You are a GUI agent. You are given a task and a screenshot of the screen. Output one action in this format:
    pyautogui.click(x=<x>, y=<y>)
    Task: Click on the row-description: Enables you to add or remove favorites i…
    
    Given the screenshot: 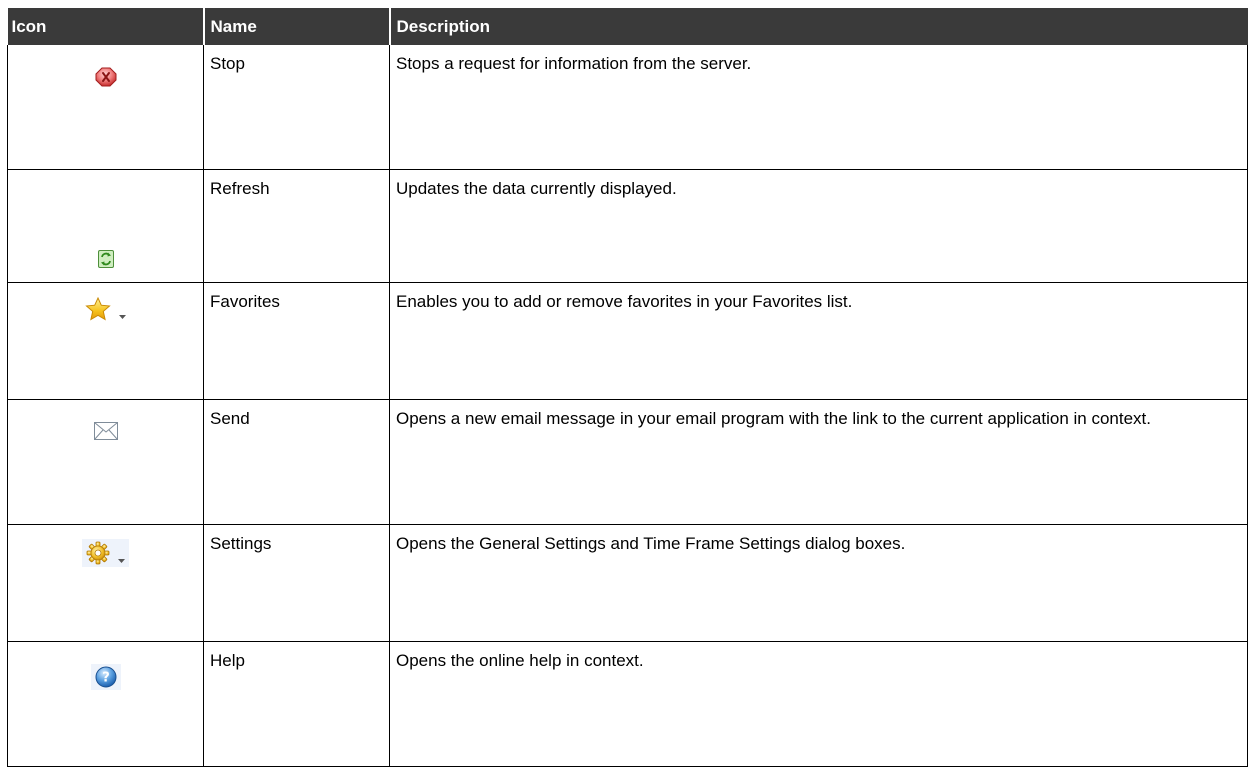 What is the action you would take?
    pyautogui.click(x=818, y=341)
    